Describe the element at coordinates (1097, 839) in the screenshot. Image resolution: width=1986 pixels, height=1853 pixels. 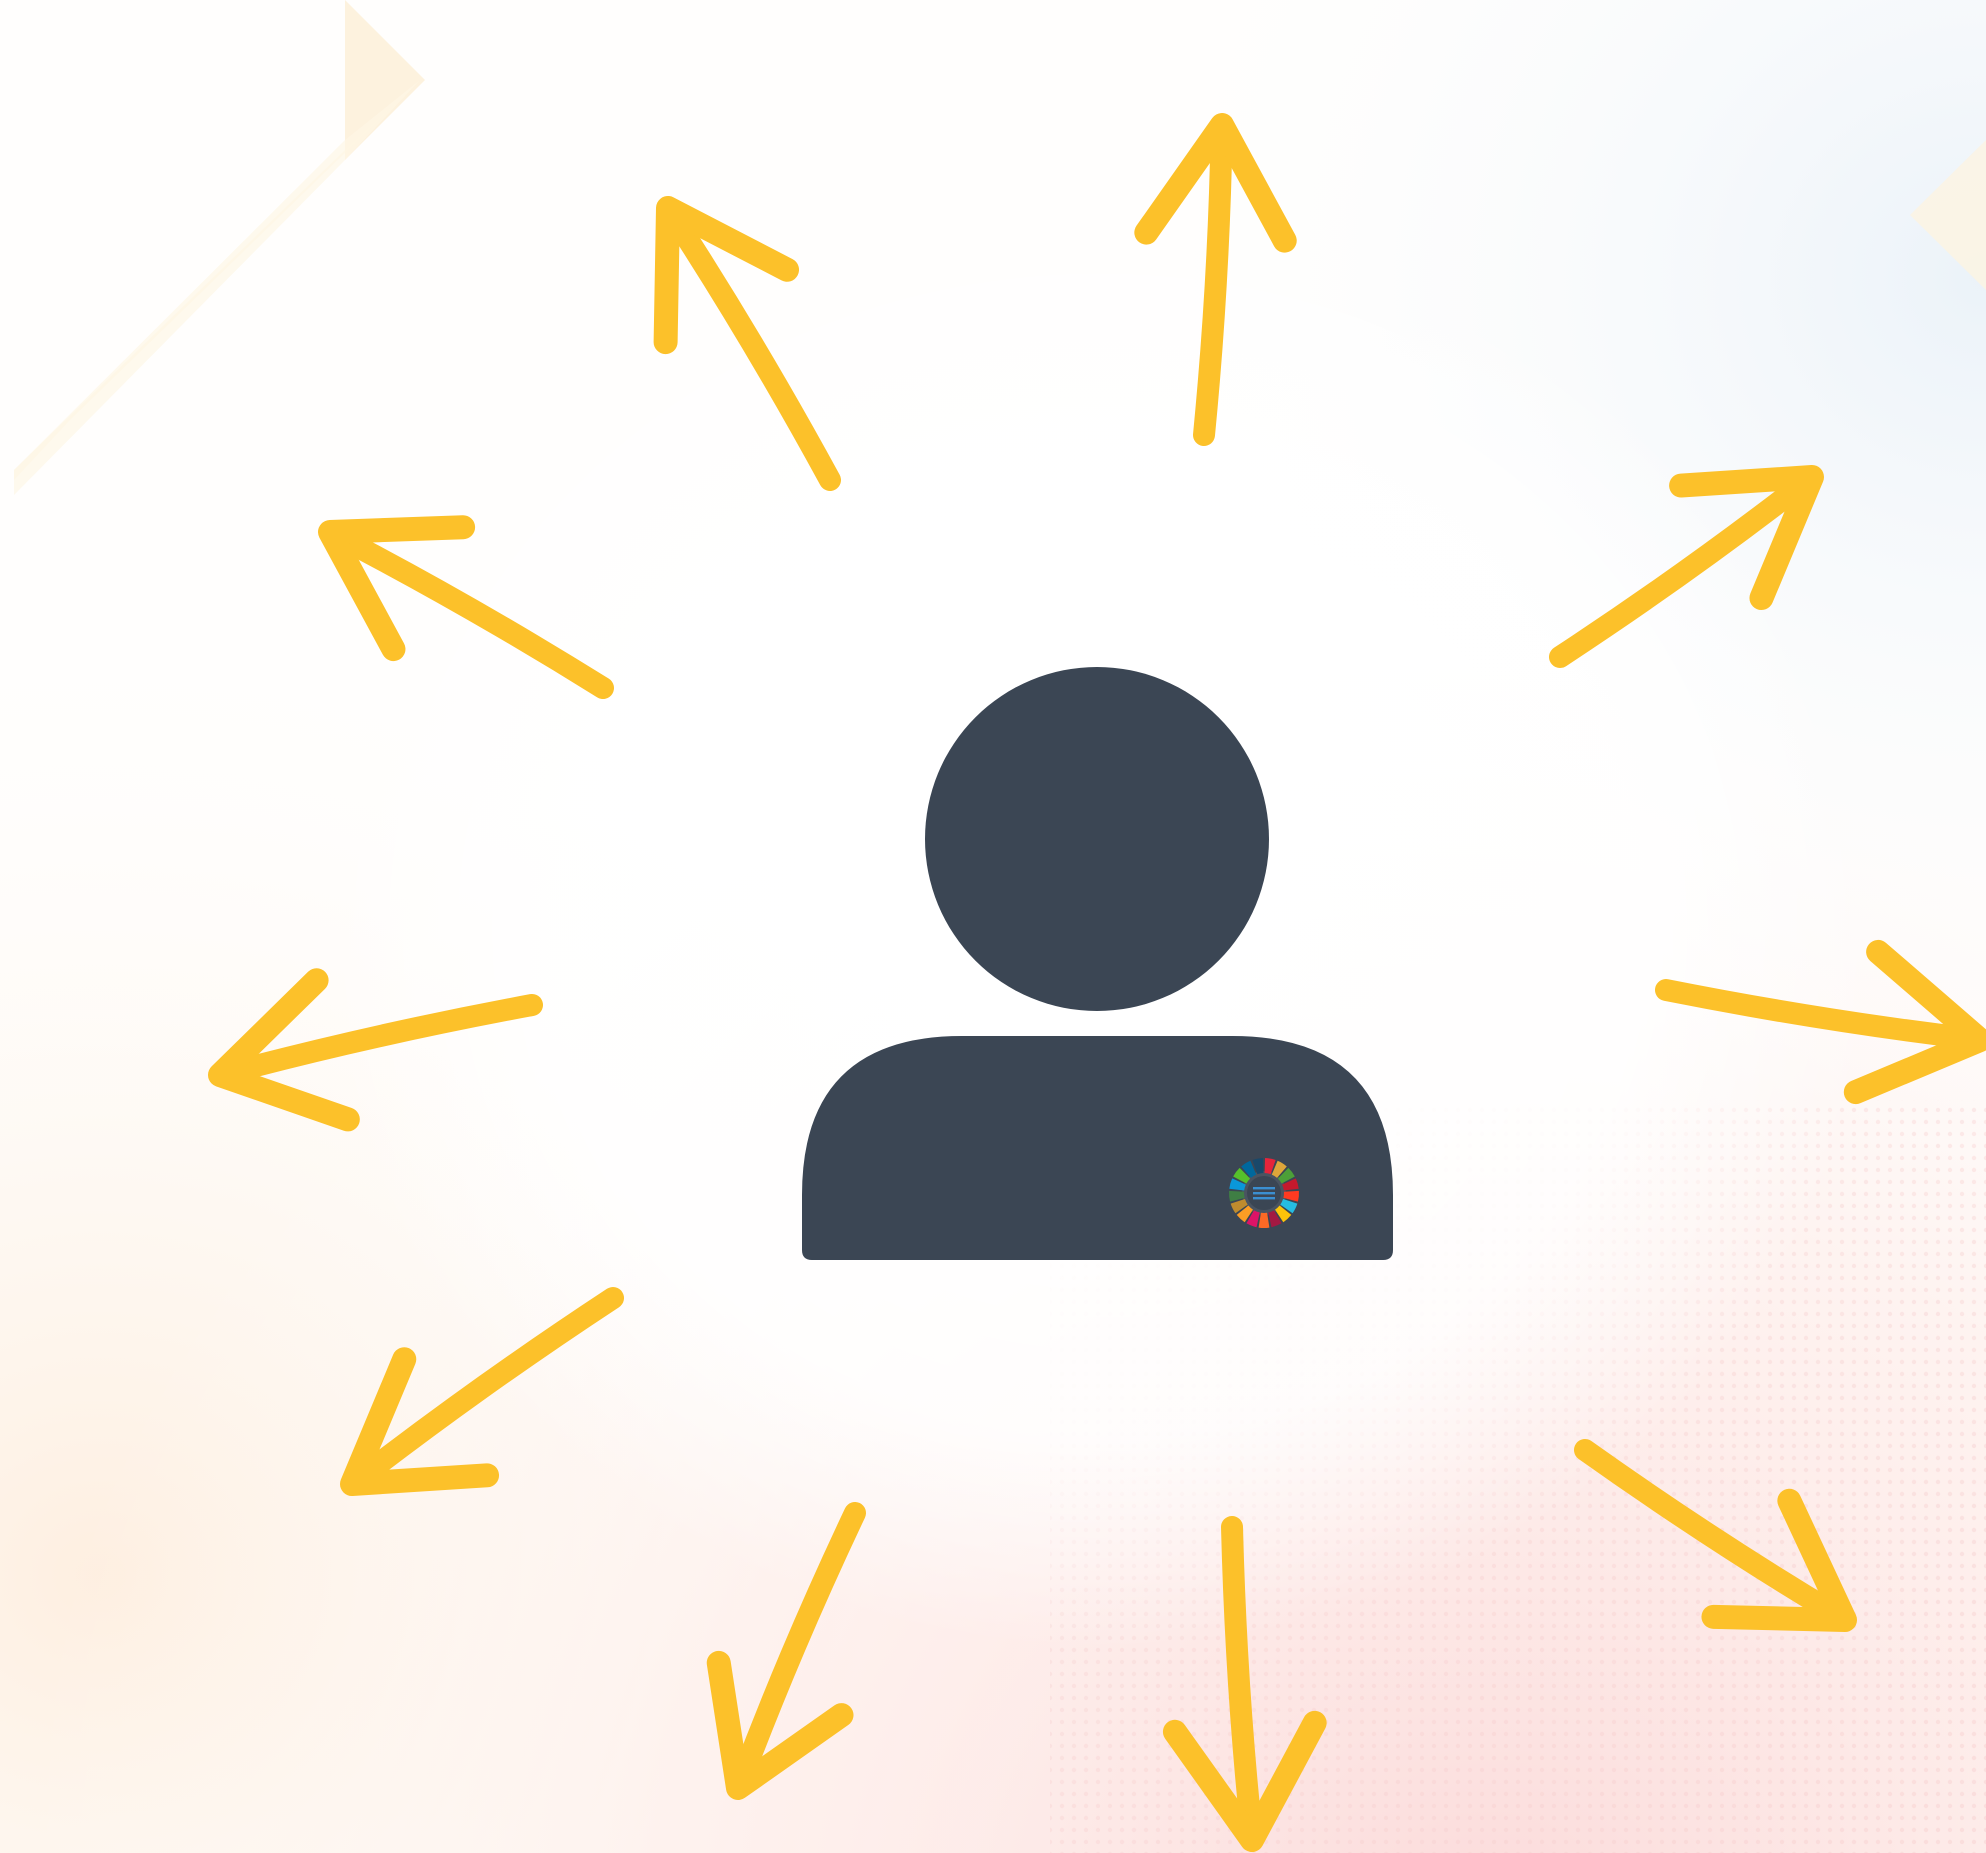
I see `person-head` at that location.